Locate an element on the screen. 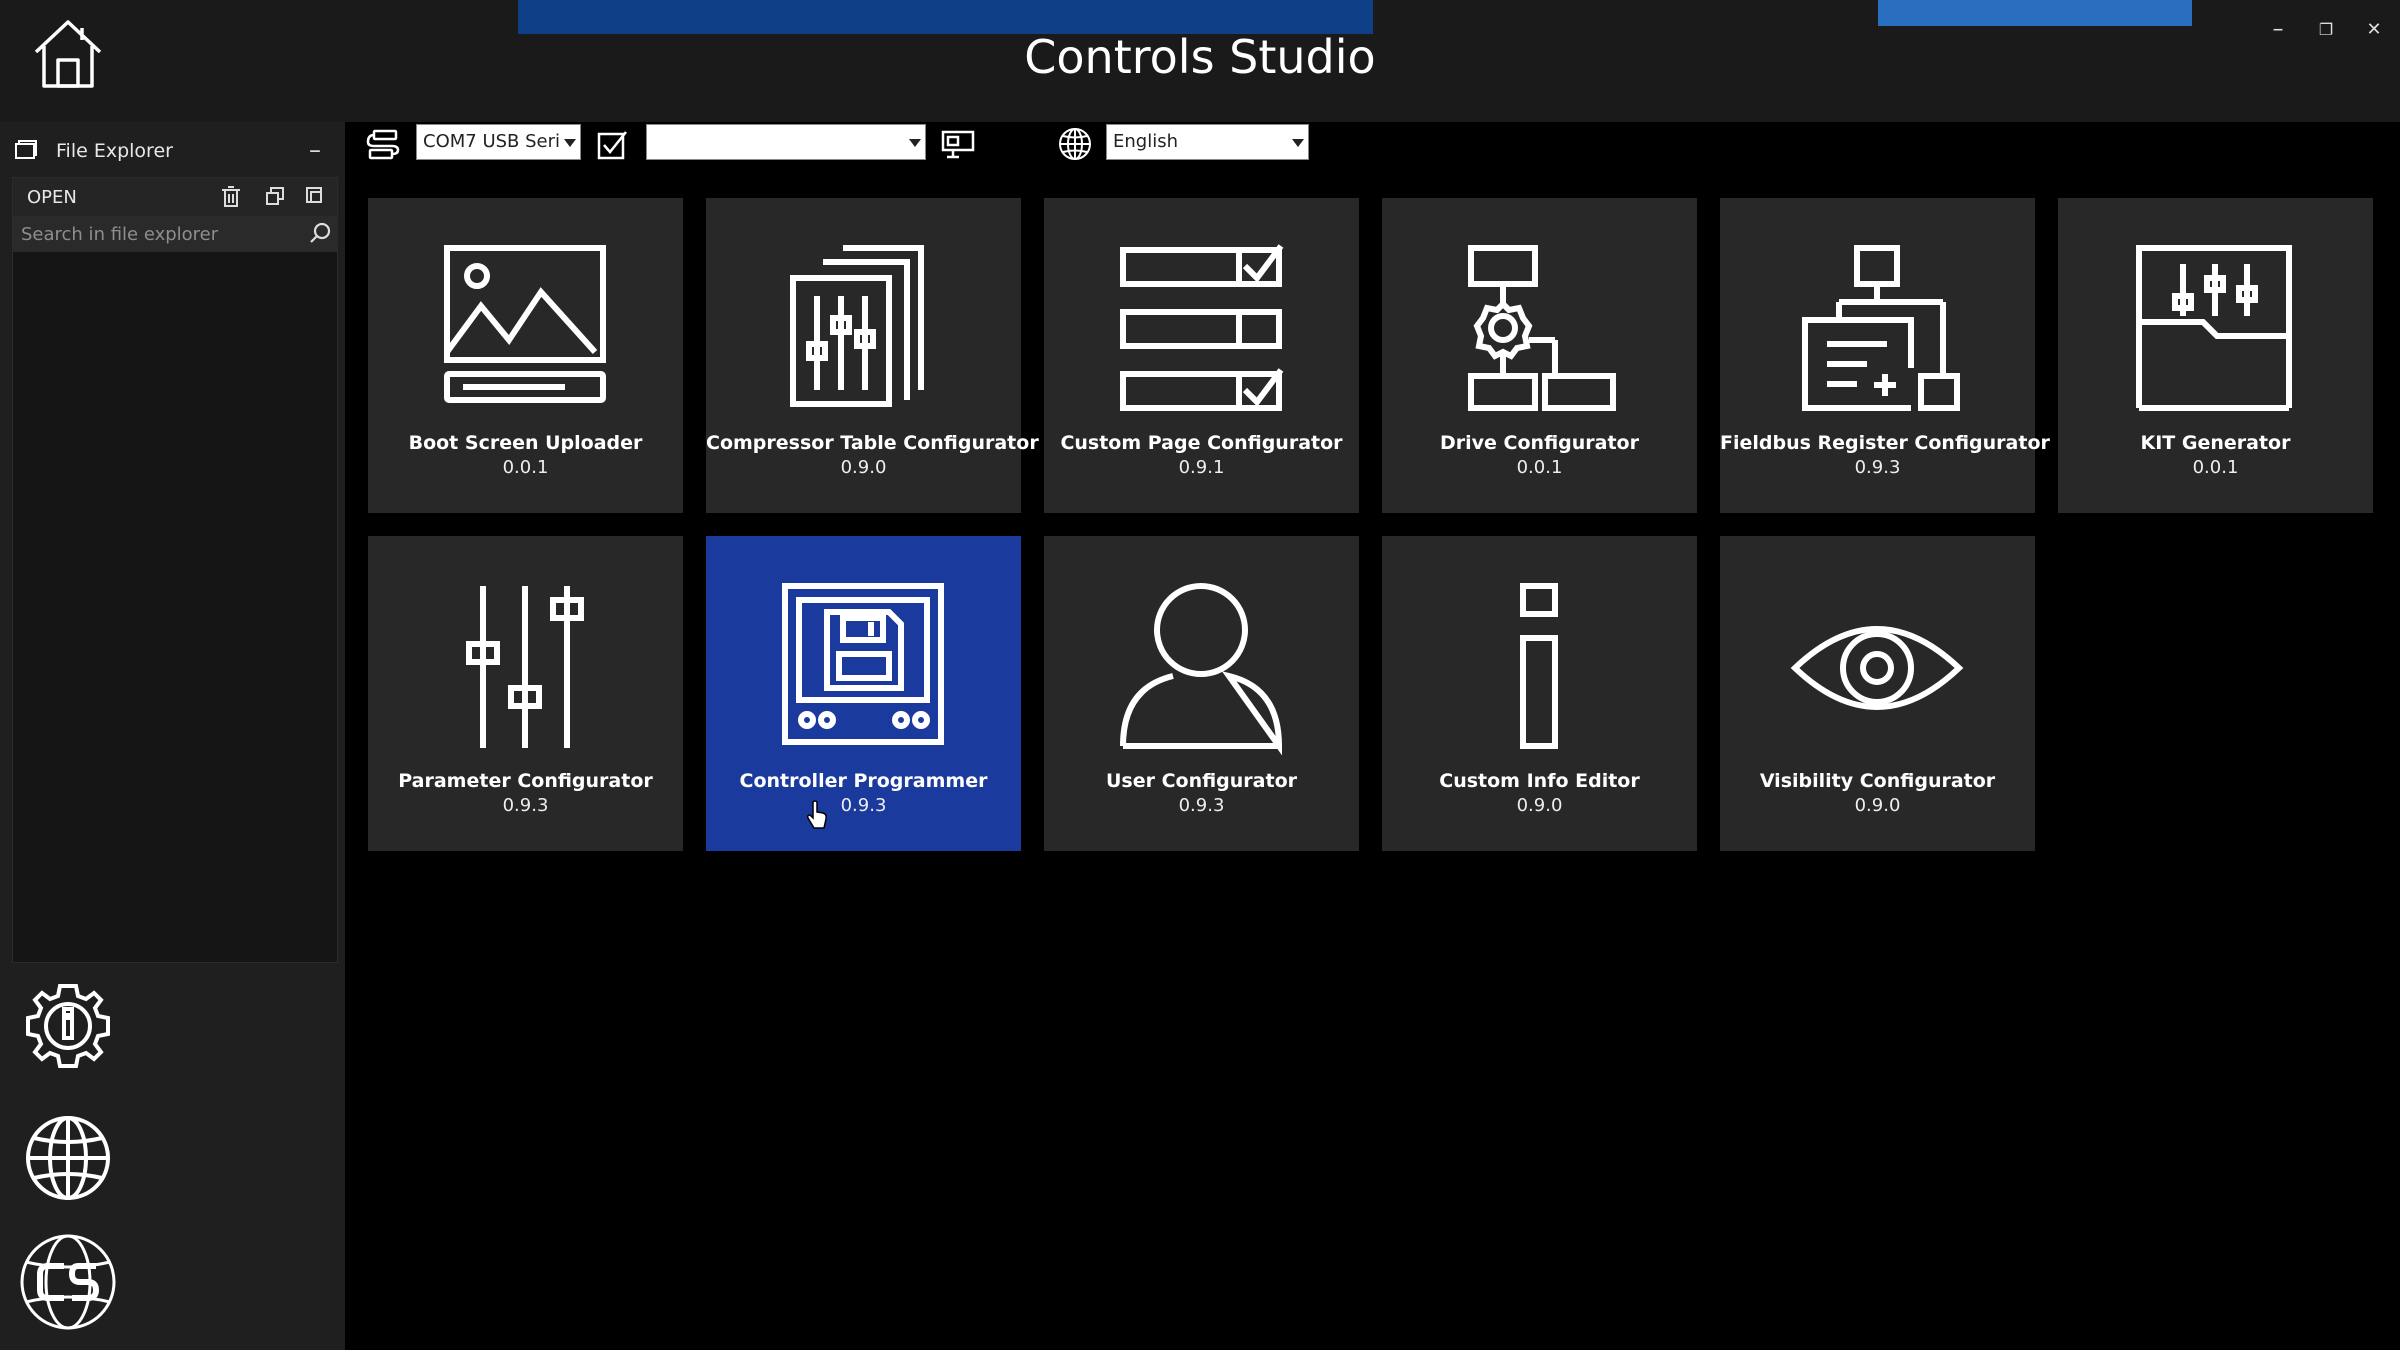 This screenshot has height=1350, width=2400. register-tree-icon is located at coordinates (1881, 328).